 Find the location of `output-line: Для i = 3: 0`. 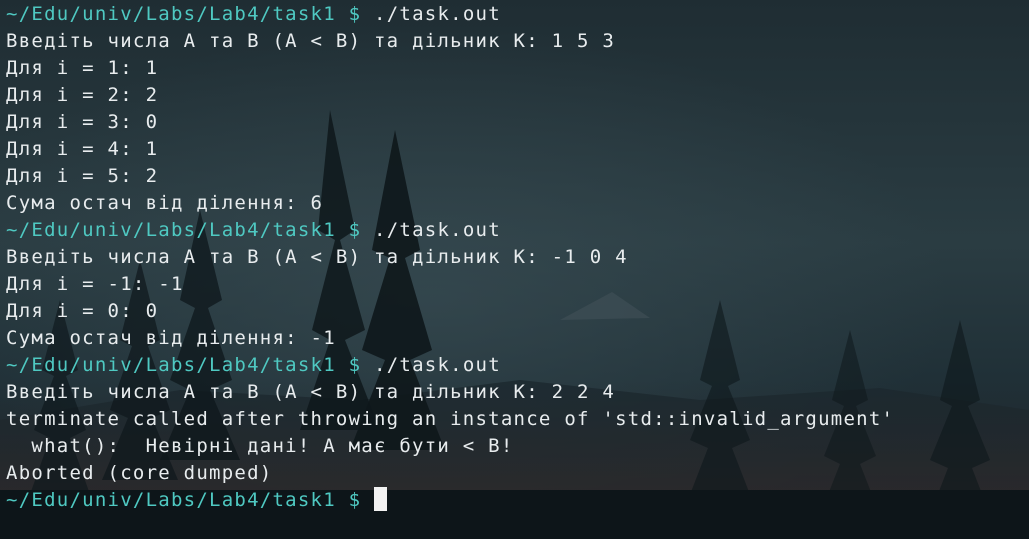

output-line: Для i = 3: 0 is located at coordinates (82, 122).